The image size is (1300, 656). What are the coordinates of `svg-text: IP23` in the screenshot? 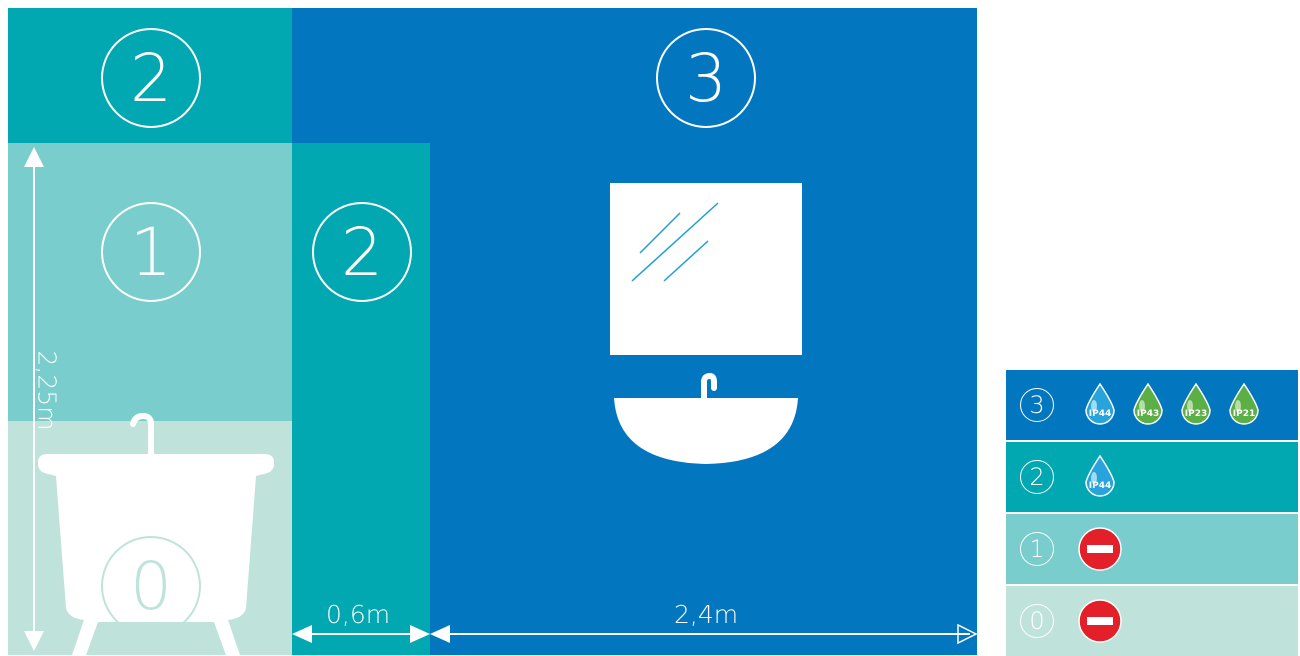 It's located at (1196, 414).